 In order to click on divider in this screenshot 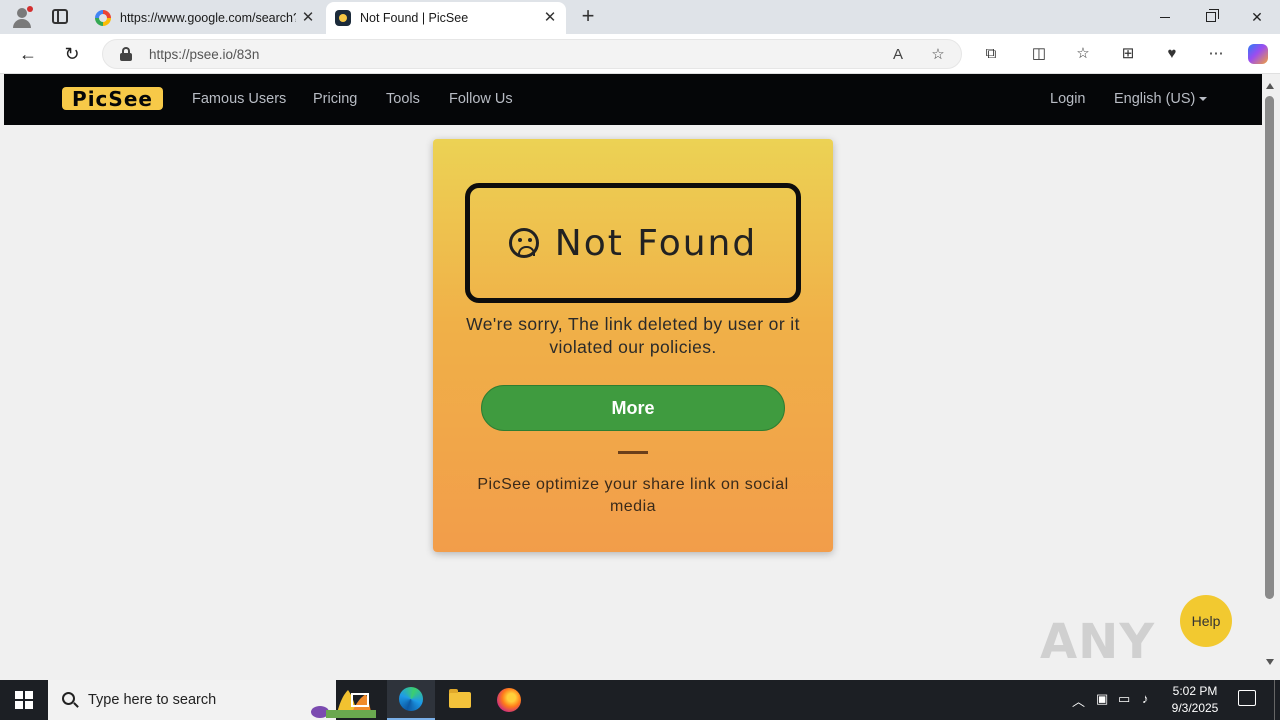, I will do `click(633, 452)`.